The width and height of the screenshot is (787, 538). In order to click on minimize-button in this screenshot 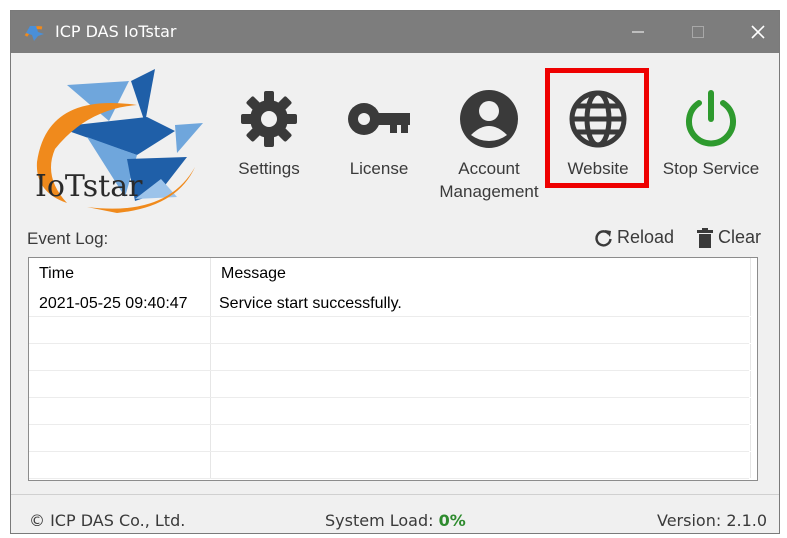, I will do `click(638, 32)`.